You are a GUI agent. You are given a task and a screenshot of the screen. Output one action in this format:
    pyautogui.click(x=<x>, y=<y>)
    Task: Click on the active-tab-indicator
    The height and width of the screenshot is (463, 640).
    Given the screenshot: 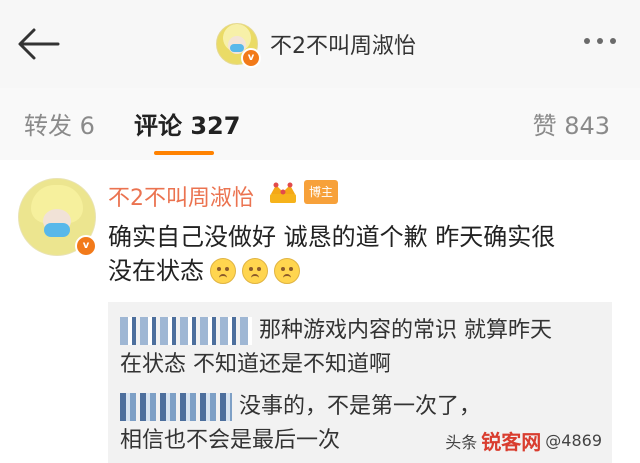 What is the action you would take?
    pyautogui.click(x=184, y=153)
    